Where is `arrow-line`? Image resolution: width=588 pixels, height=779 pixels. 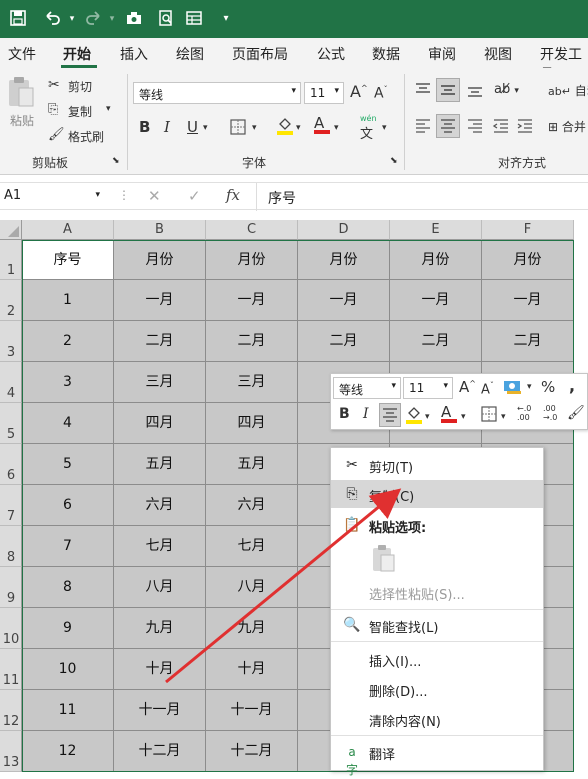 arrow-line is located at coordinates (283, 586).